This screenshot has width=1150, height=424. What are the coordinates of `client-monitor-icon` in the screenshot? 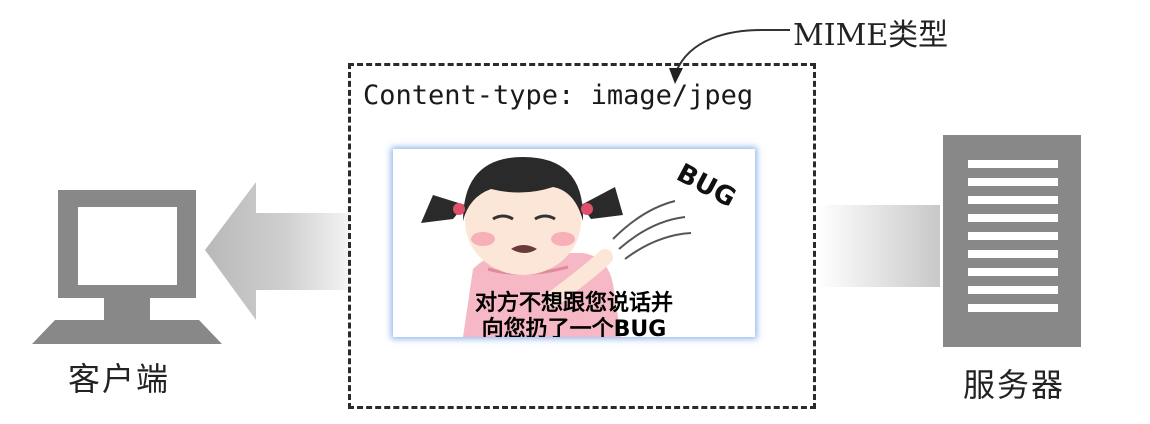 It's located at (127, 267).